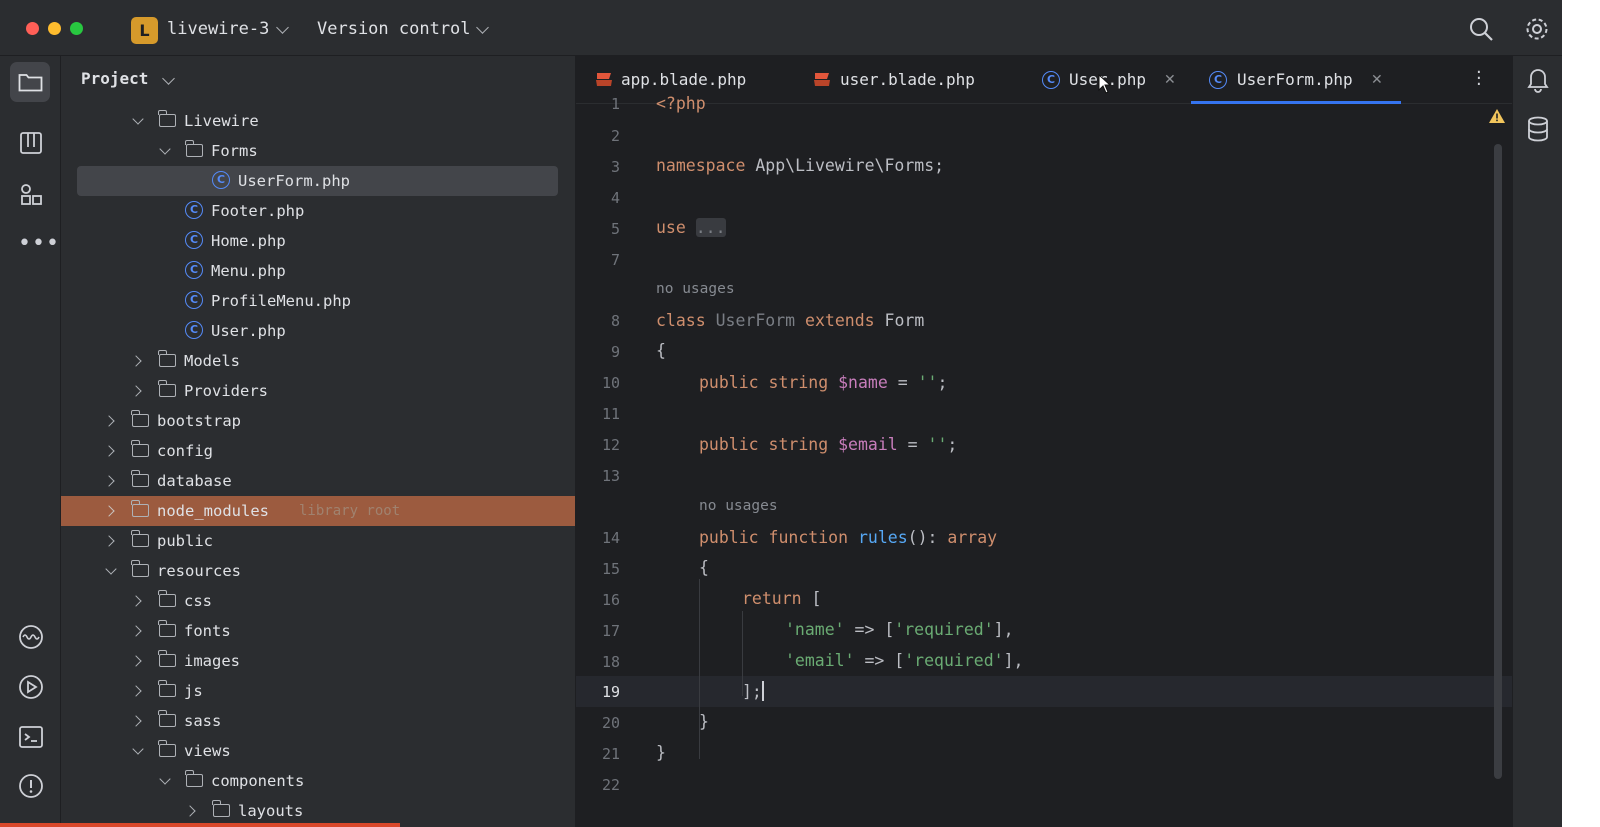  Describe the element at coordinates (32, 28) in the screenshot. I see `close-window-button` at that location.